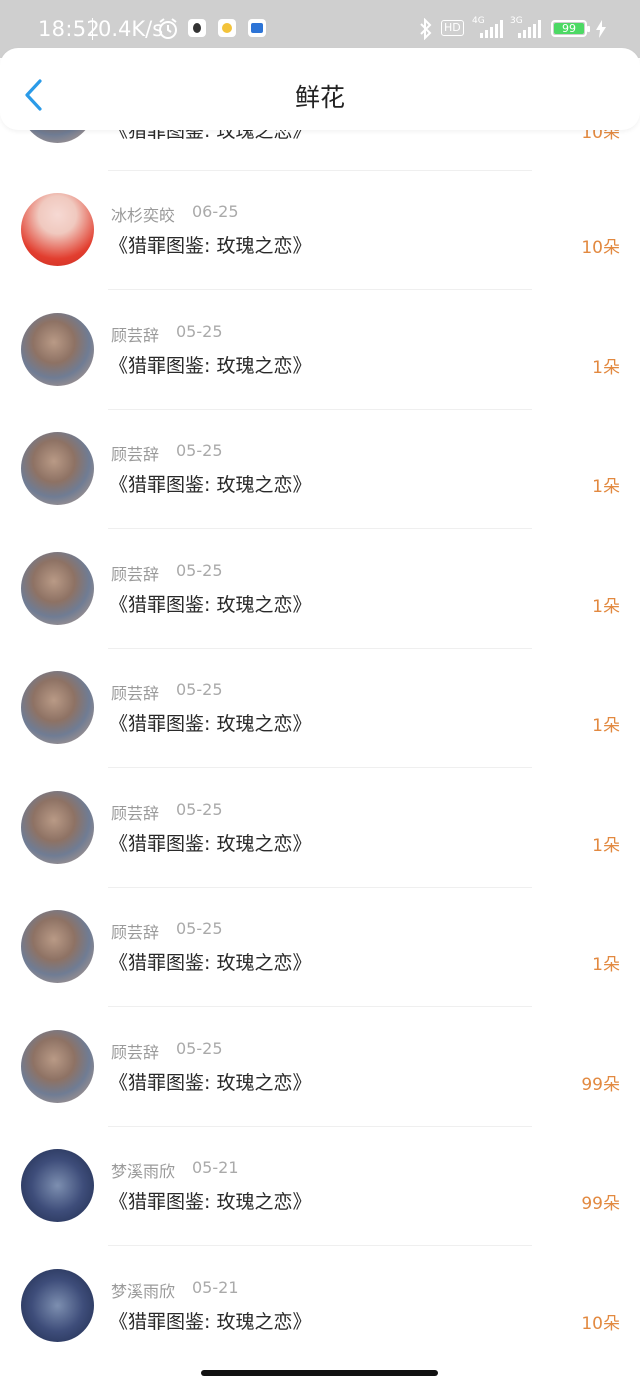 This screenshot has height=1388, width=640. What do you see at coordinates (215, 211) in the screenshot?
I see `gift-date: 06-25` at bounding box center [215, 211].